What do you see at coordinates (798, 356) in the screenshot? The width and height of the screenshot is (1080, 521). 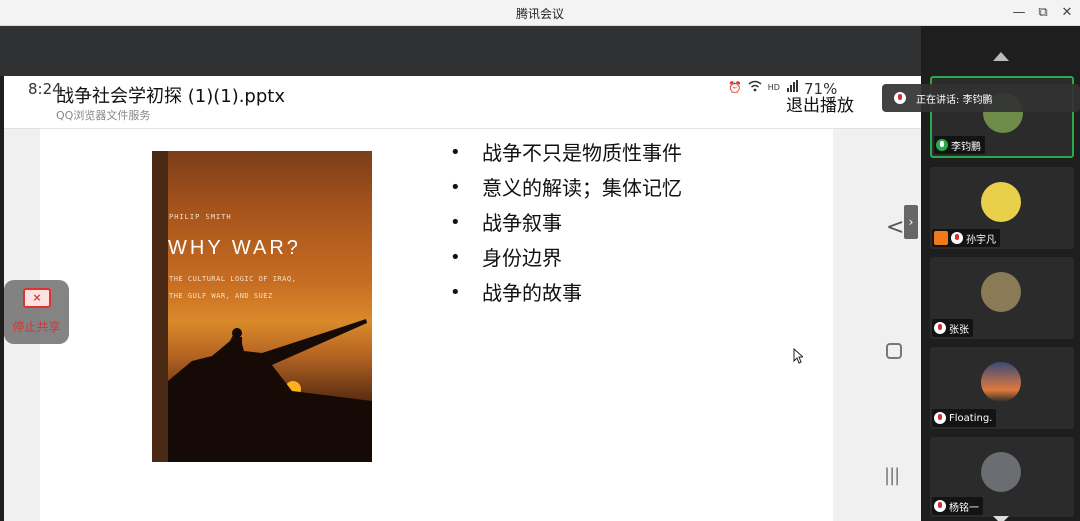 I see `mouse-cursor-icon` at bounding box center [798, 356].